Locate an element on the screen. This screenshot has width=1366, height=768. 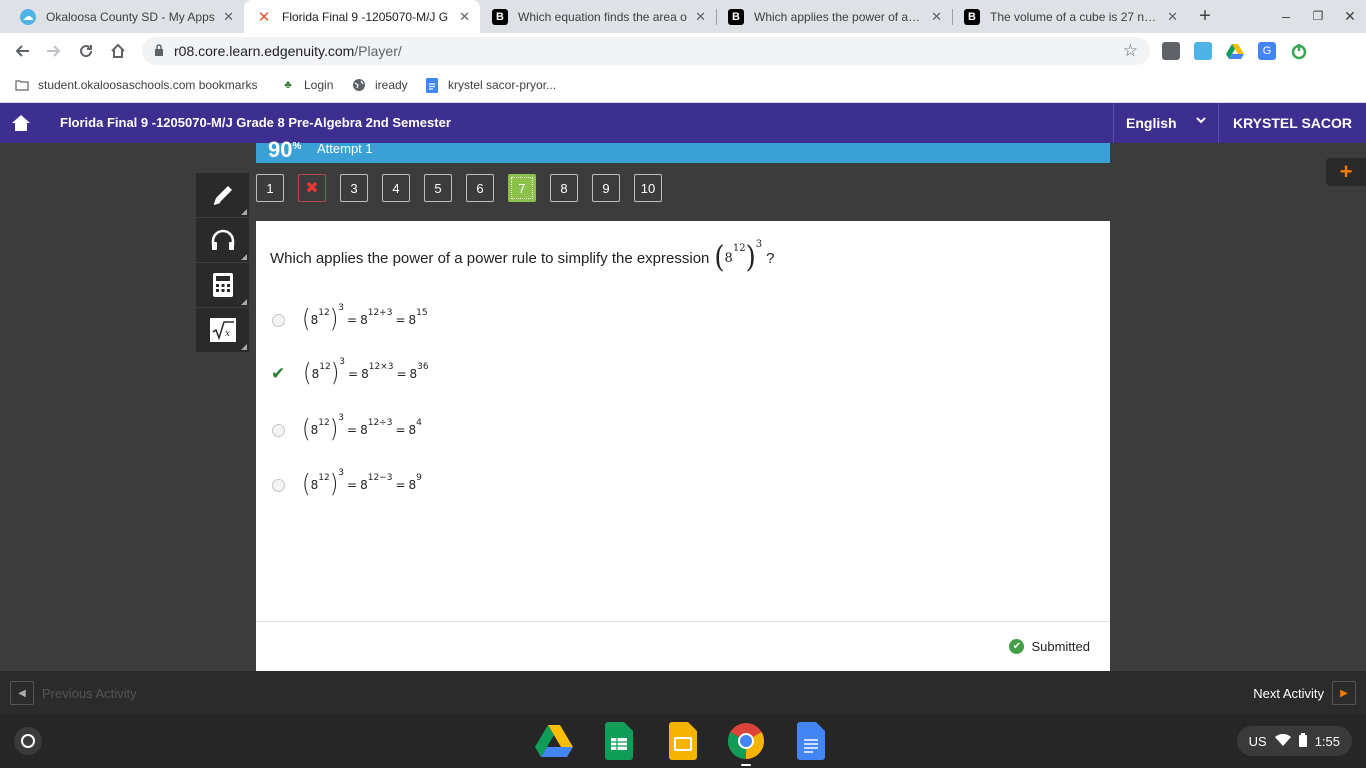
tab-brainly-cube: B The volume of a cube is 27 n Su ✕ is located at coordinates (1070, 16).